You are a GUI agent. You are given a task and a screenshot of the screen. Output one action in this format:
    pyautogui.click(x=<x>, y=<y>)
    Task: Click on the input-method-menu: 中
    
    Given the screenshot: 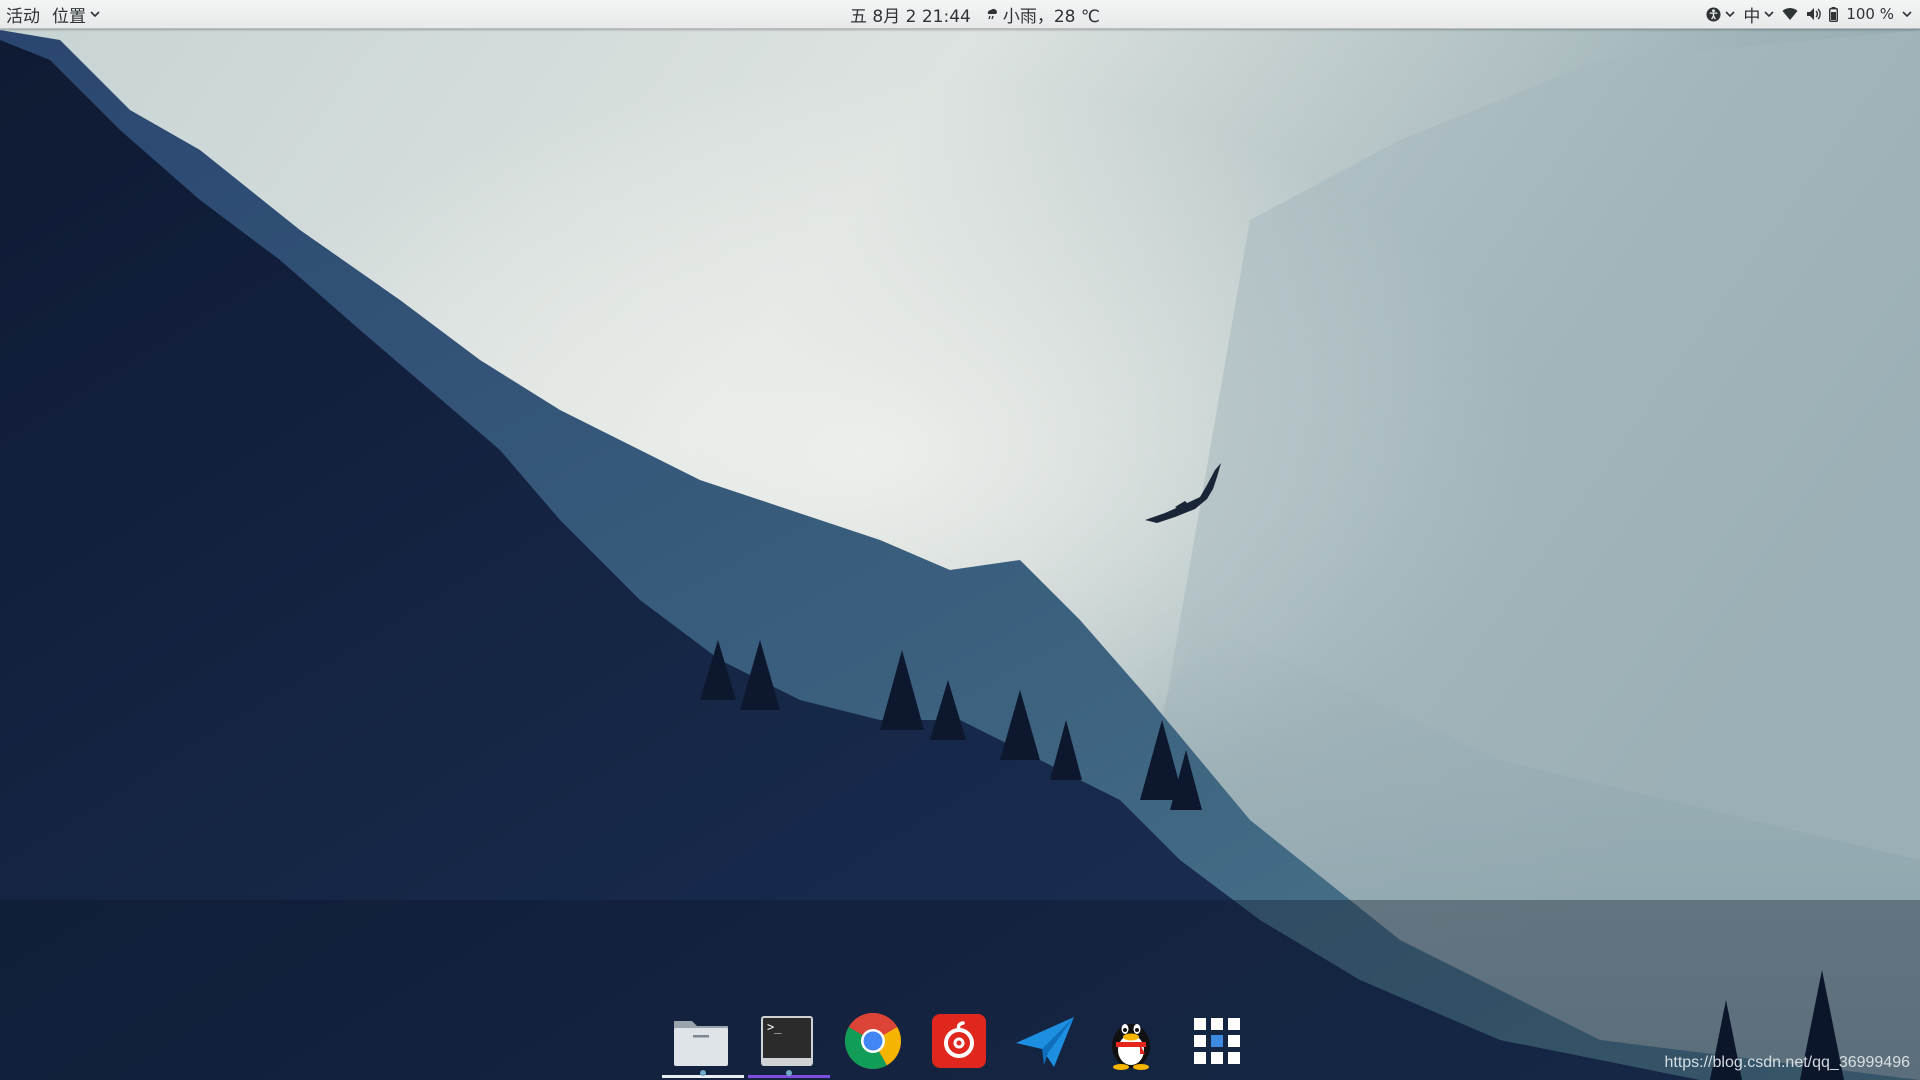 What is the action you would take?
    pyautogui.click(x=1758, y=14)
    